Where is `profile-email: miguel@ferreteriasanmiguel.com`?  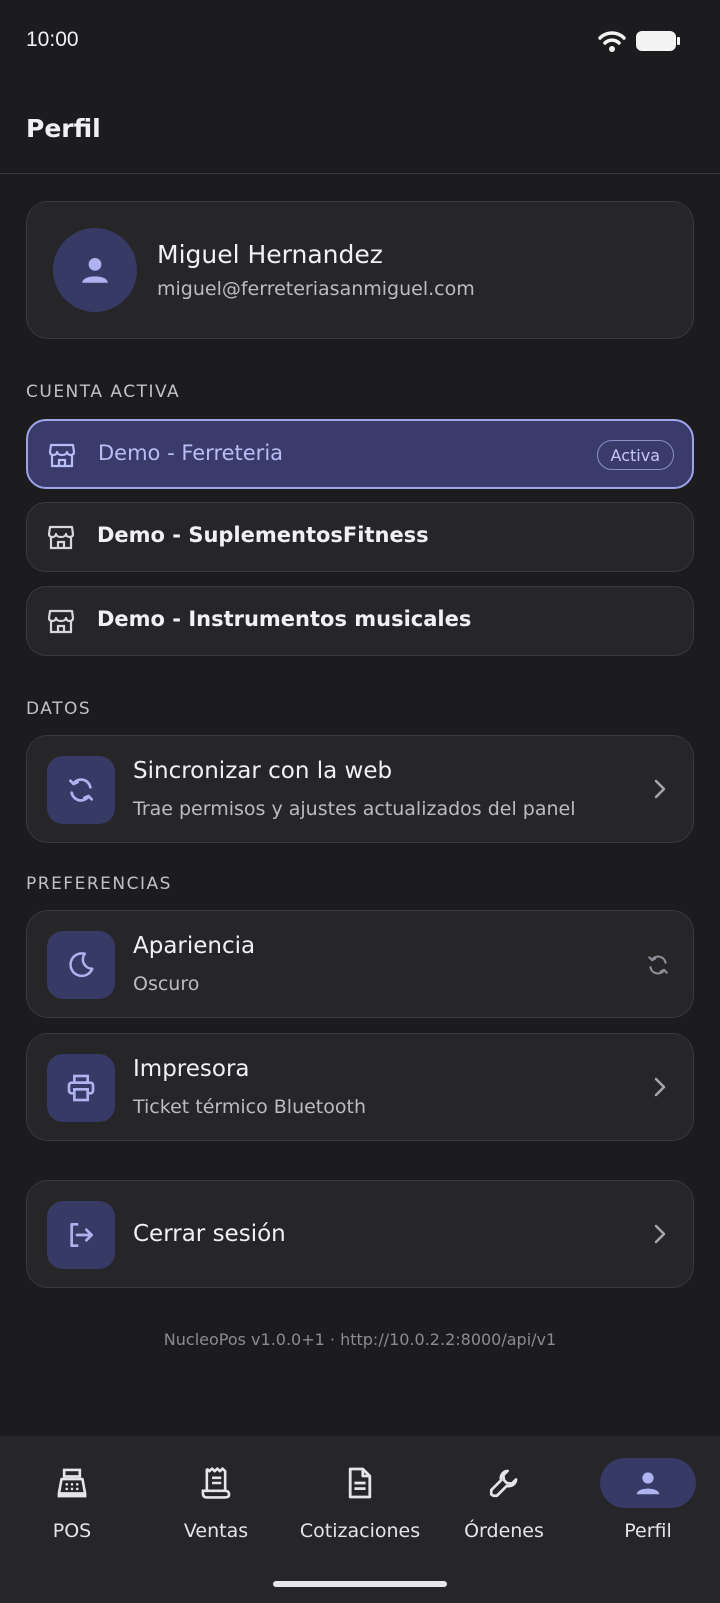
profile-email: miguel@ferreteriasanmiguel.com is located at coordinates (316, 289).